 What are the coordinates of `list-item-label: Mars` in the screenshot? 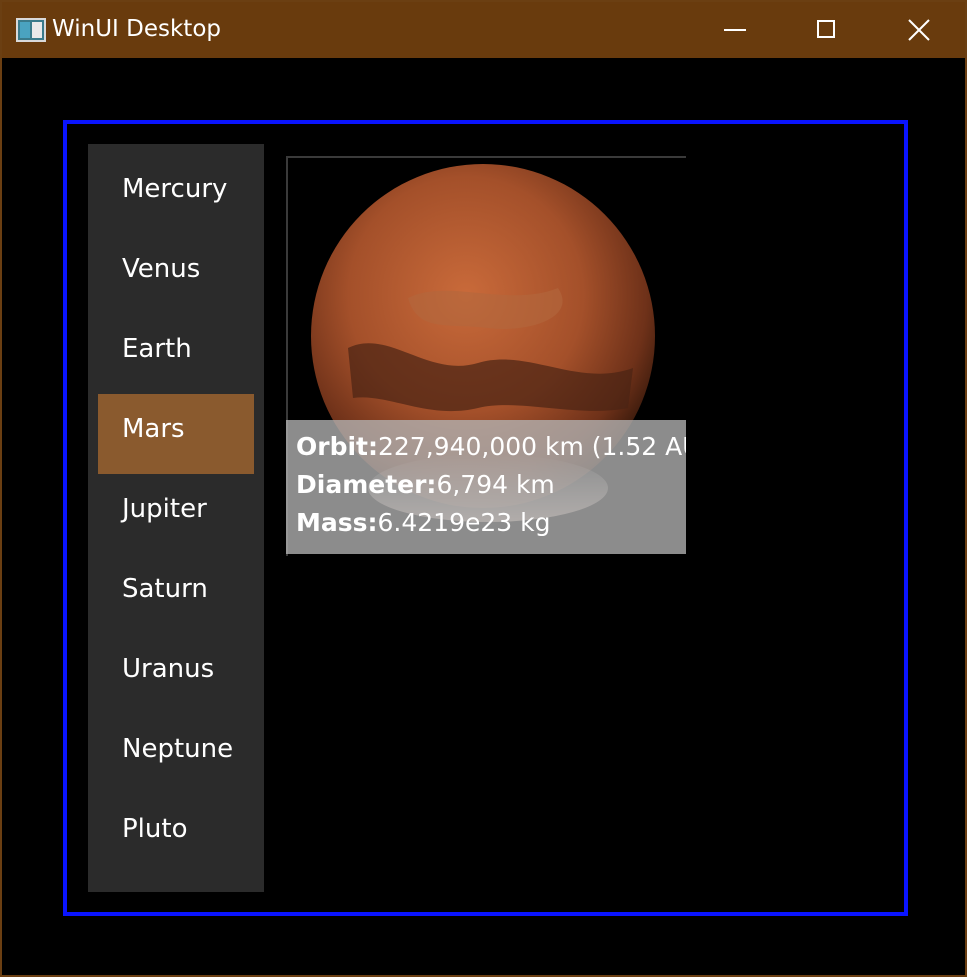 It's located at (153, 429).